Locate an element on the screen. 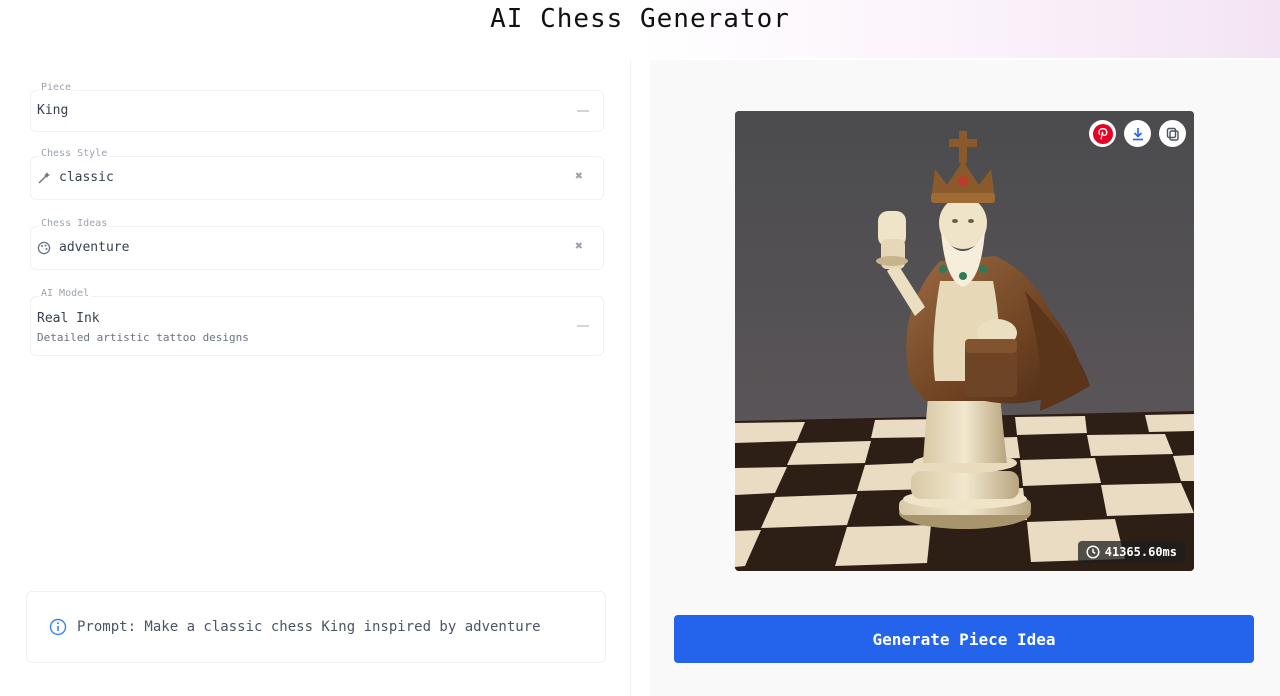 The width and height of the screenshot is (1280, 696). page-title: AI Chess Generator is located at coordinates (640, 19).